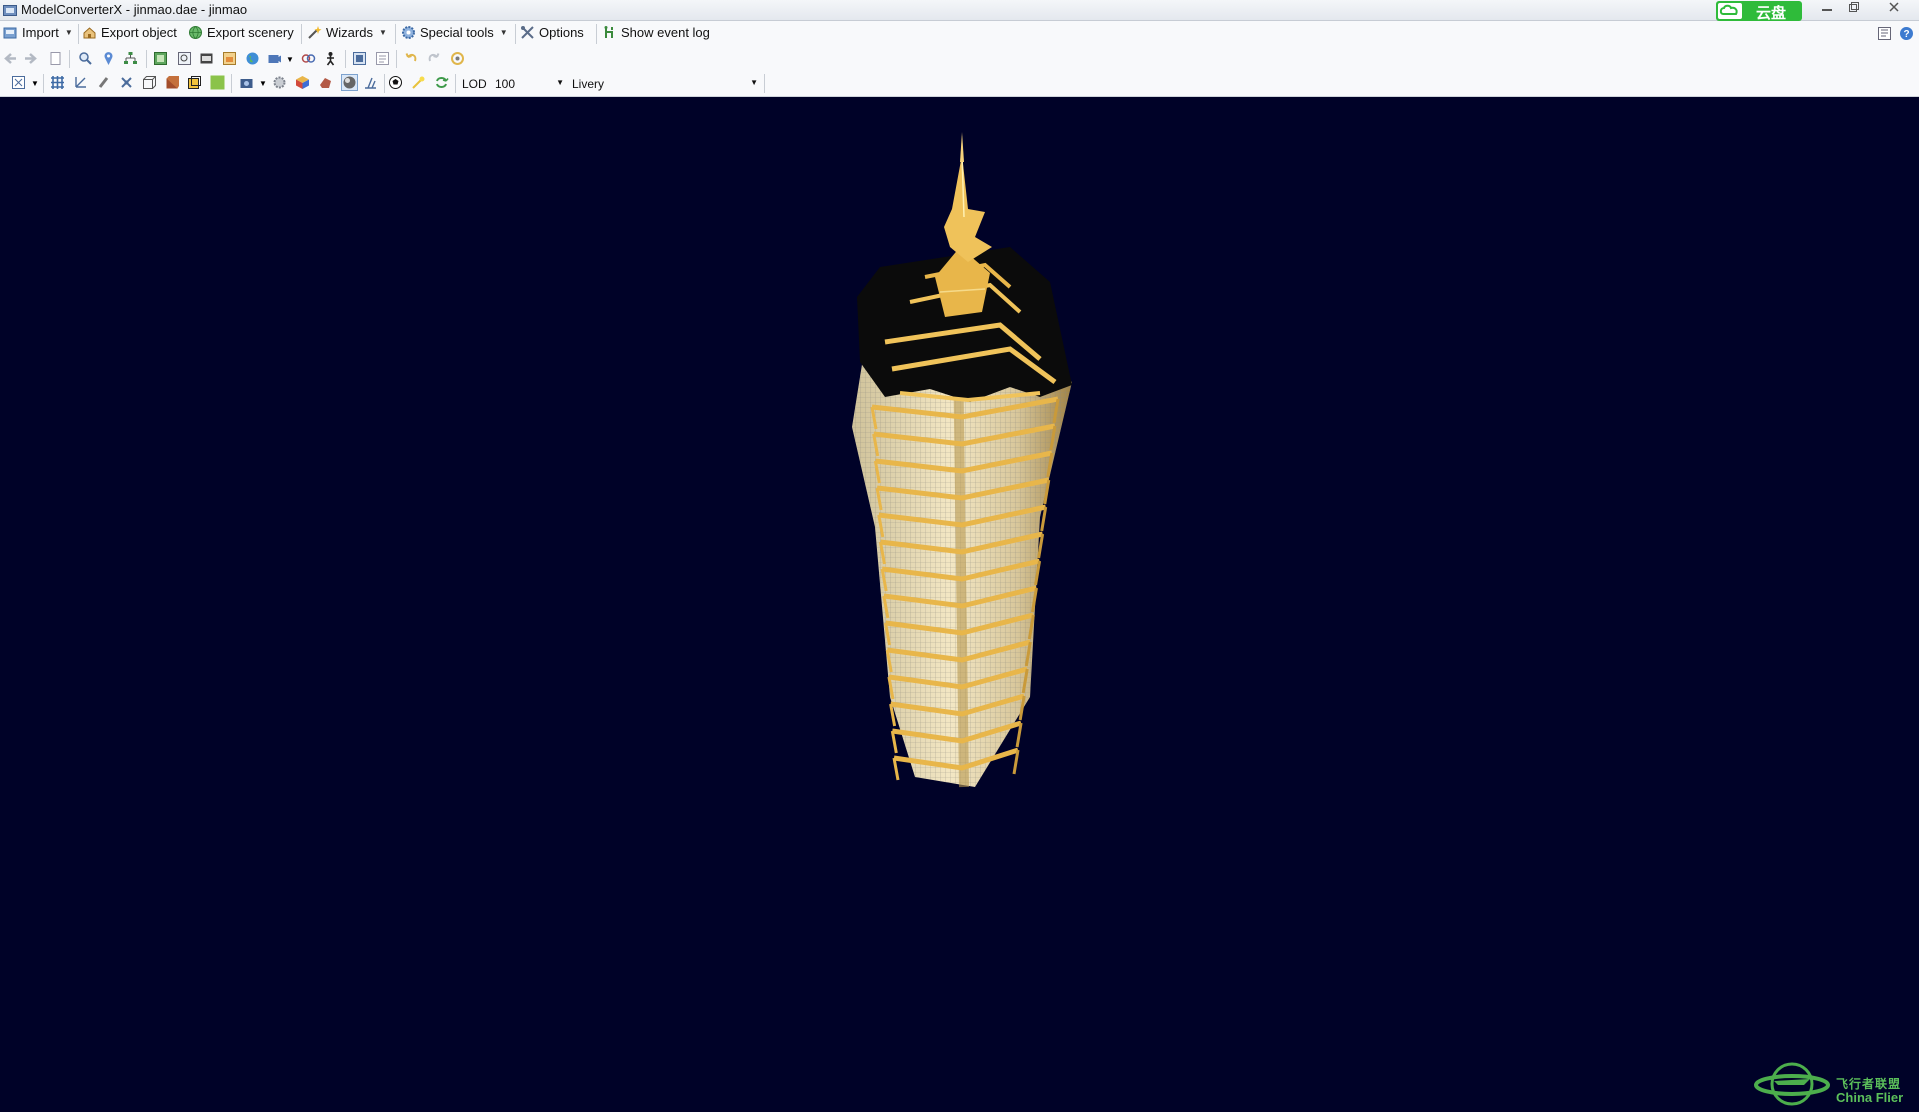  What do you see at coordinates (588, 84) in the screenshot?
I see `livery-value: Livery` at bounding box center [588, 84].